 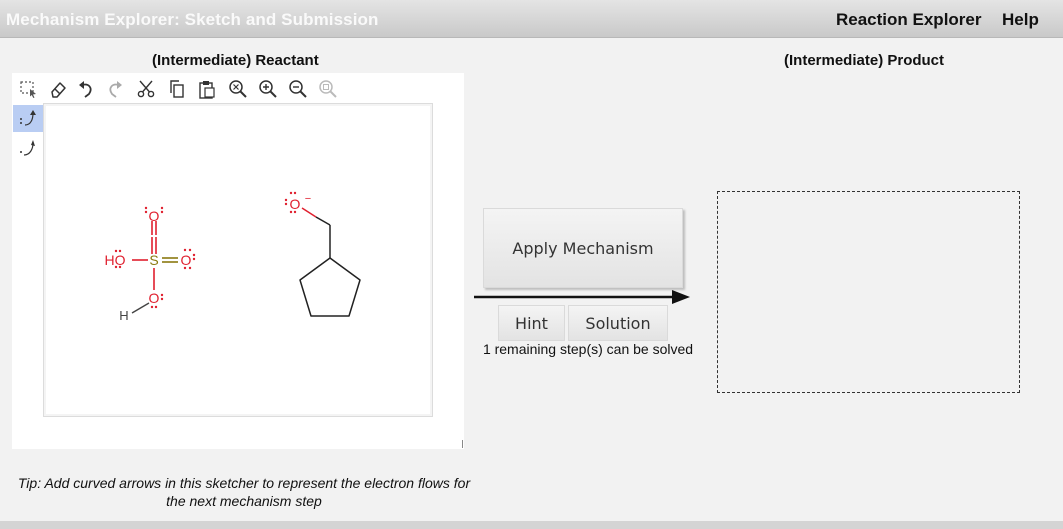 What do you see at coordinates (58, 89) in the screenshot?
I see `eraser-icon` at bounding box center [58, 89].